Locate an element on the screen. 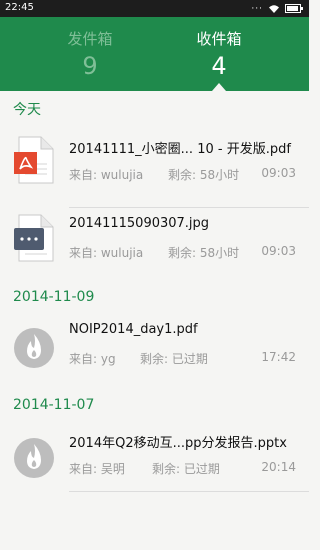  tab-sent-count: 9 is located at coordinates (90, 66).